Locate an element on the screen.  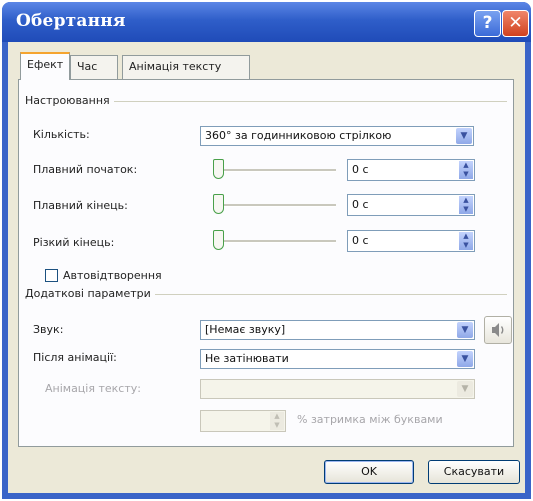
sharp-end-track is located at coordinates (276, 241).